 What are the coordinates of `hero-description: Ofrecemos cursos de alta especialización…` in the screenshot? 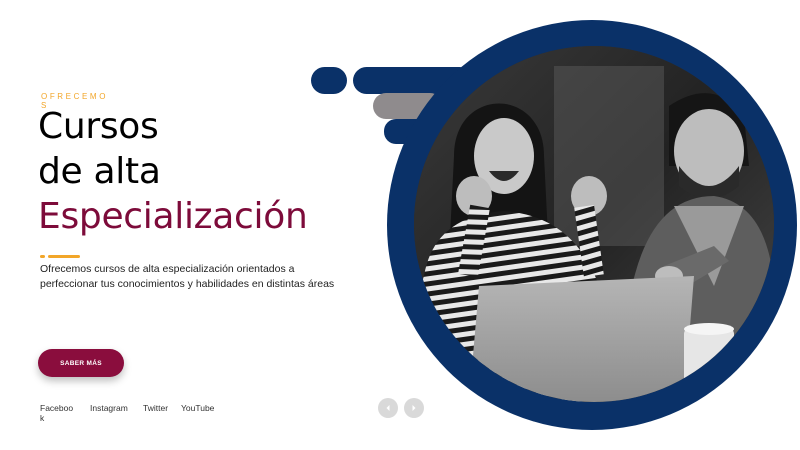 It's located at (187, 276).